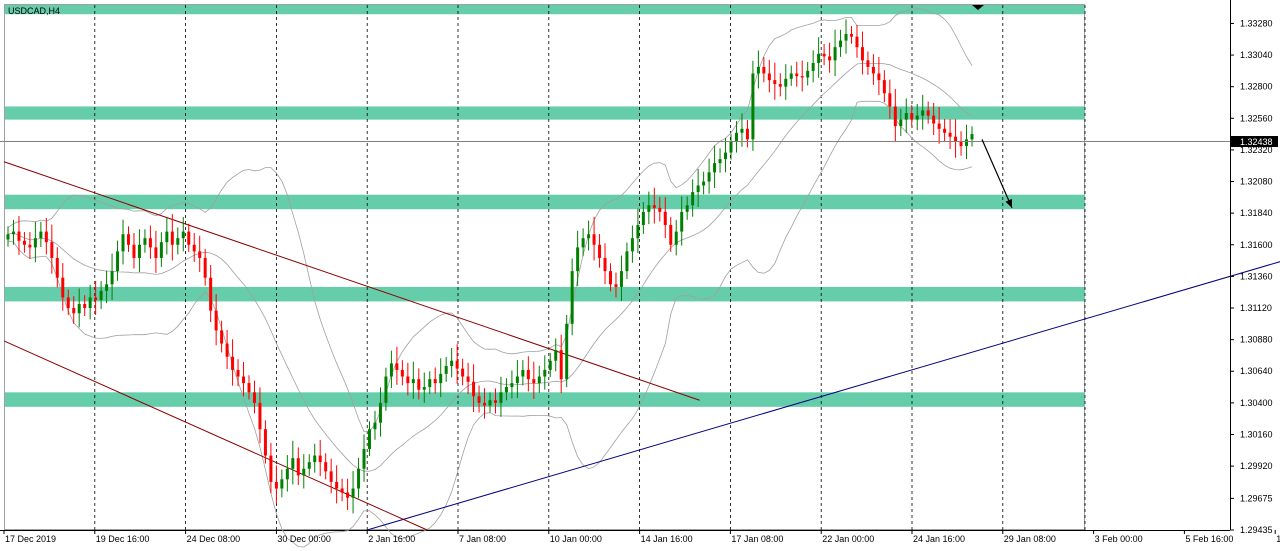  What do you see at coordinates (1256, 530) in the screenshot?
I see `price-tick-label: 1.29435` at bounding box center [1256, 530].